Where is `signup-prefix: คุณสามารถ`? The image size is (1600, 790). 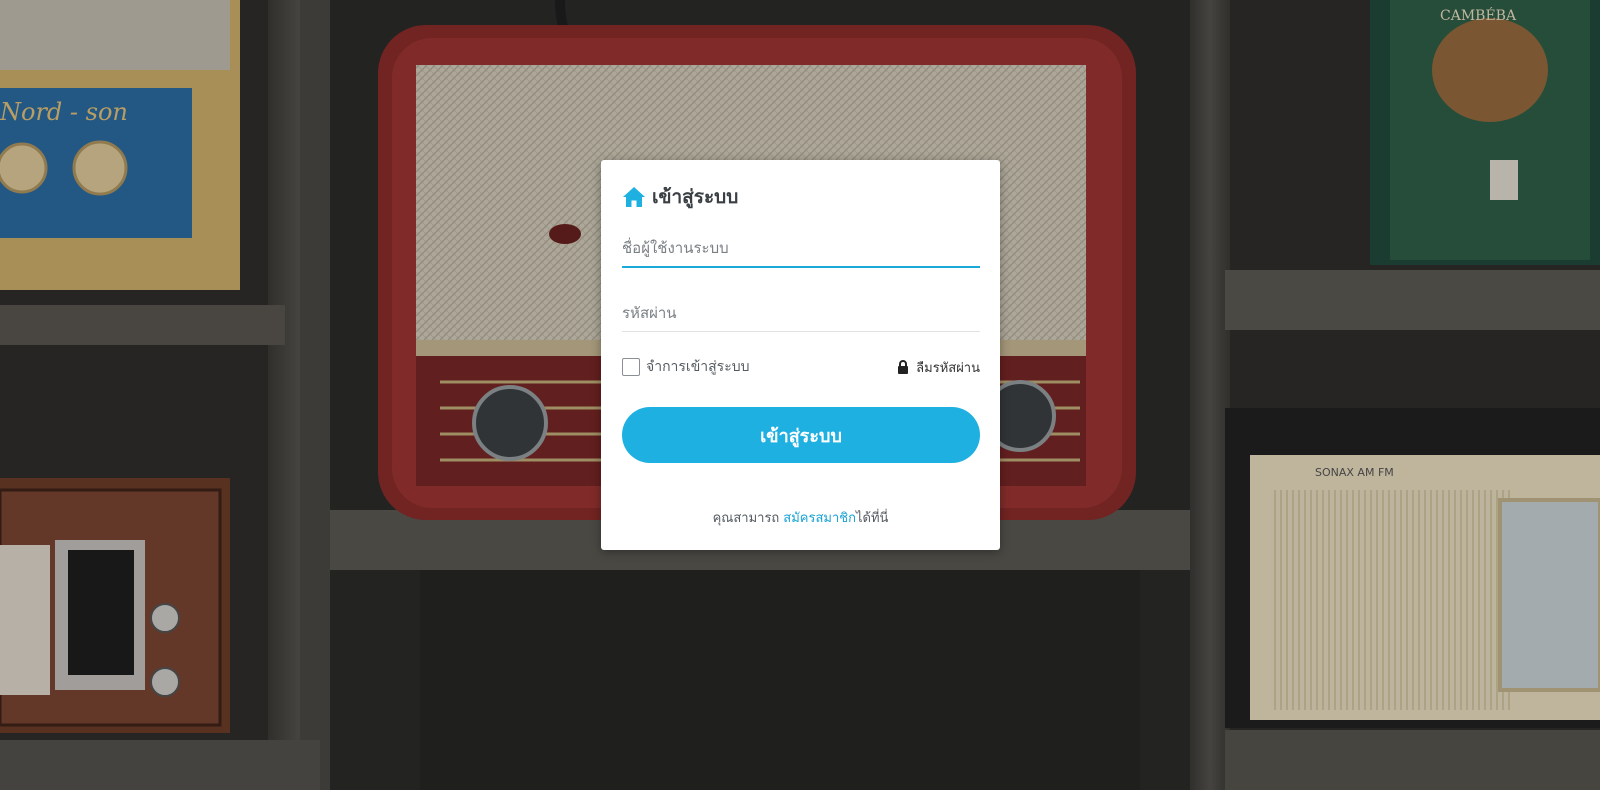 signup-prefix: คุณสามารถ is located at coordinates (746, 518).